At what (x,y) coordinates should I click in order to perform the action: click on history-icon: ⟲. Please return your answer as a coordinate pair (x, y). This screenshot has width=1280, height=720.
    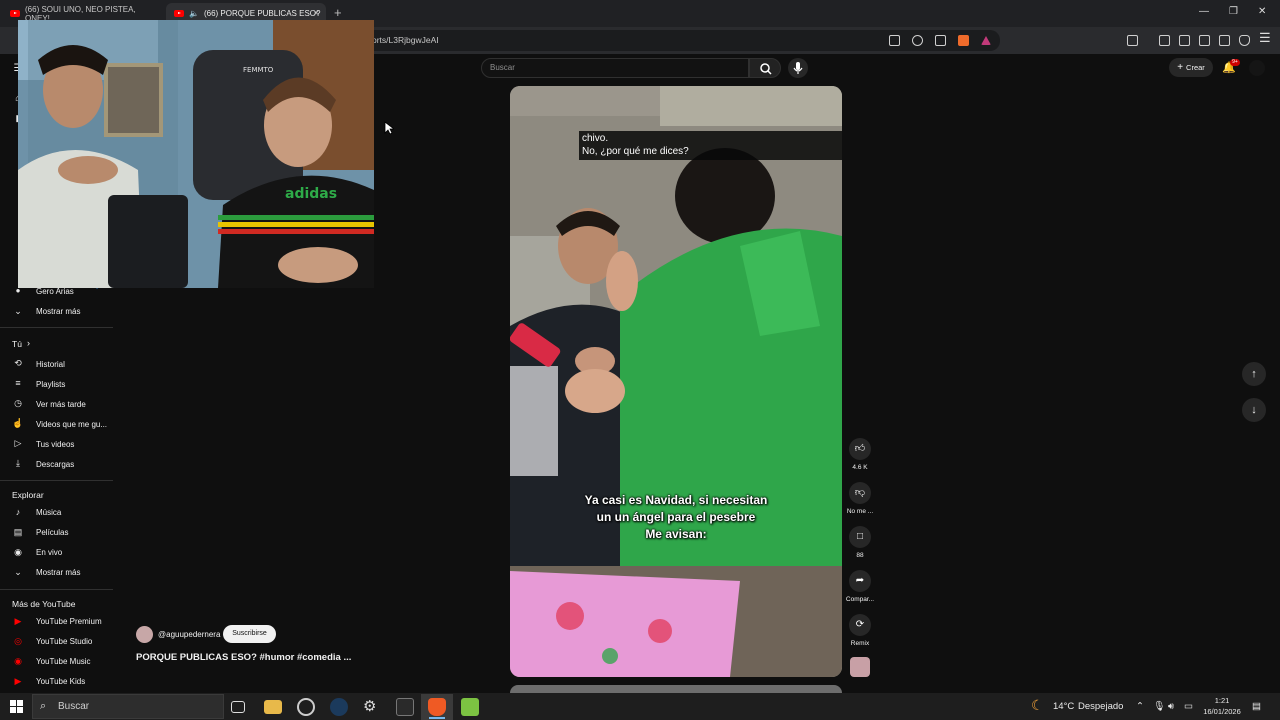
    Looking at the image, I should click on (18, 363).